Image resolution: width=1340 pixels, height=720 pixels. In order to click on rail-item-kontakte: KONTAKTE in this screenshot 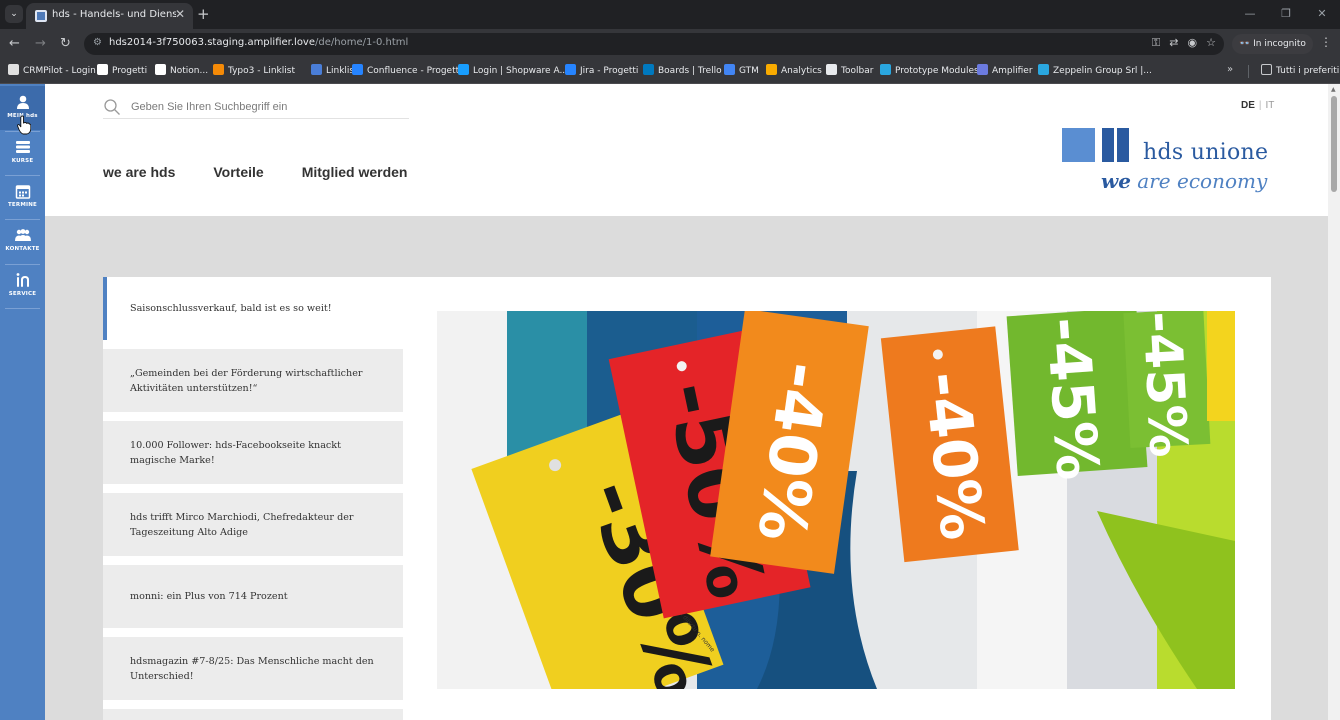, I will do `click(22, 241)`.